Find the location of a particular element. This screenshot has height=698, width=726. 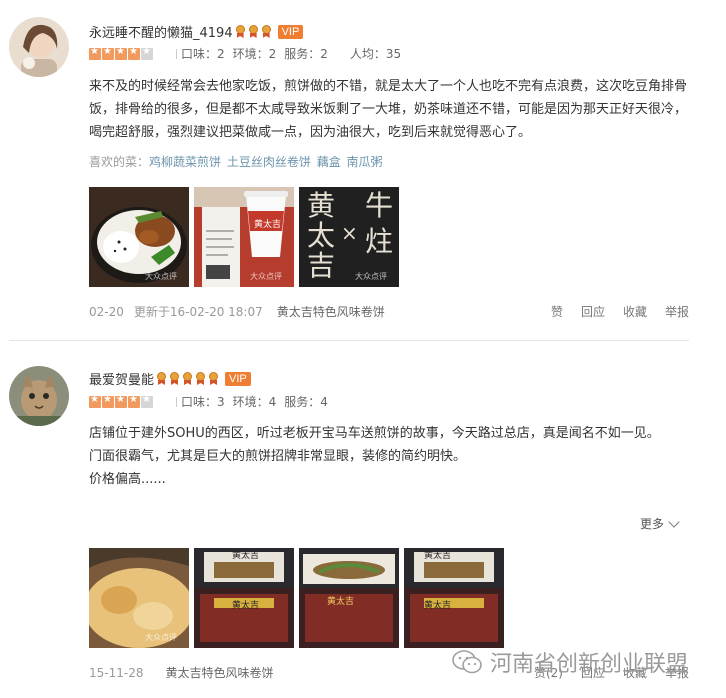

brand-char: 牛 is located at coordinates (379, 205).